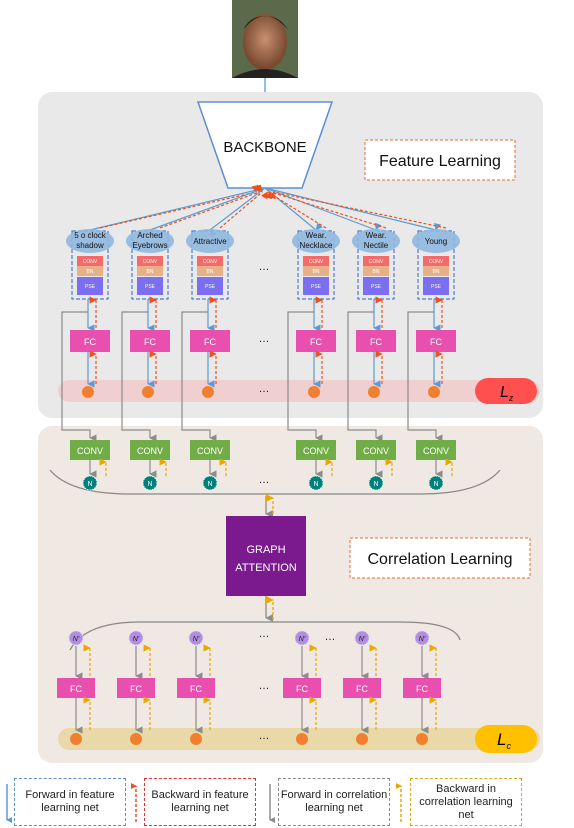 The height and width of the screenshot is (828, 574). I want to click on backbone-label: BACKBONE, so click(264, 147).